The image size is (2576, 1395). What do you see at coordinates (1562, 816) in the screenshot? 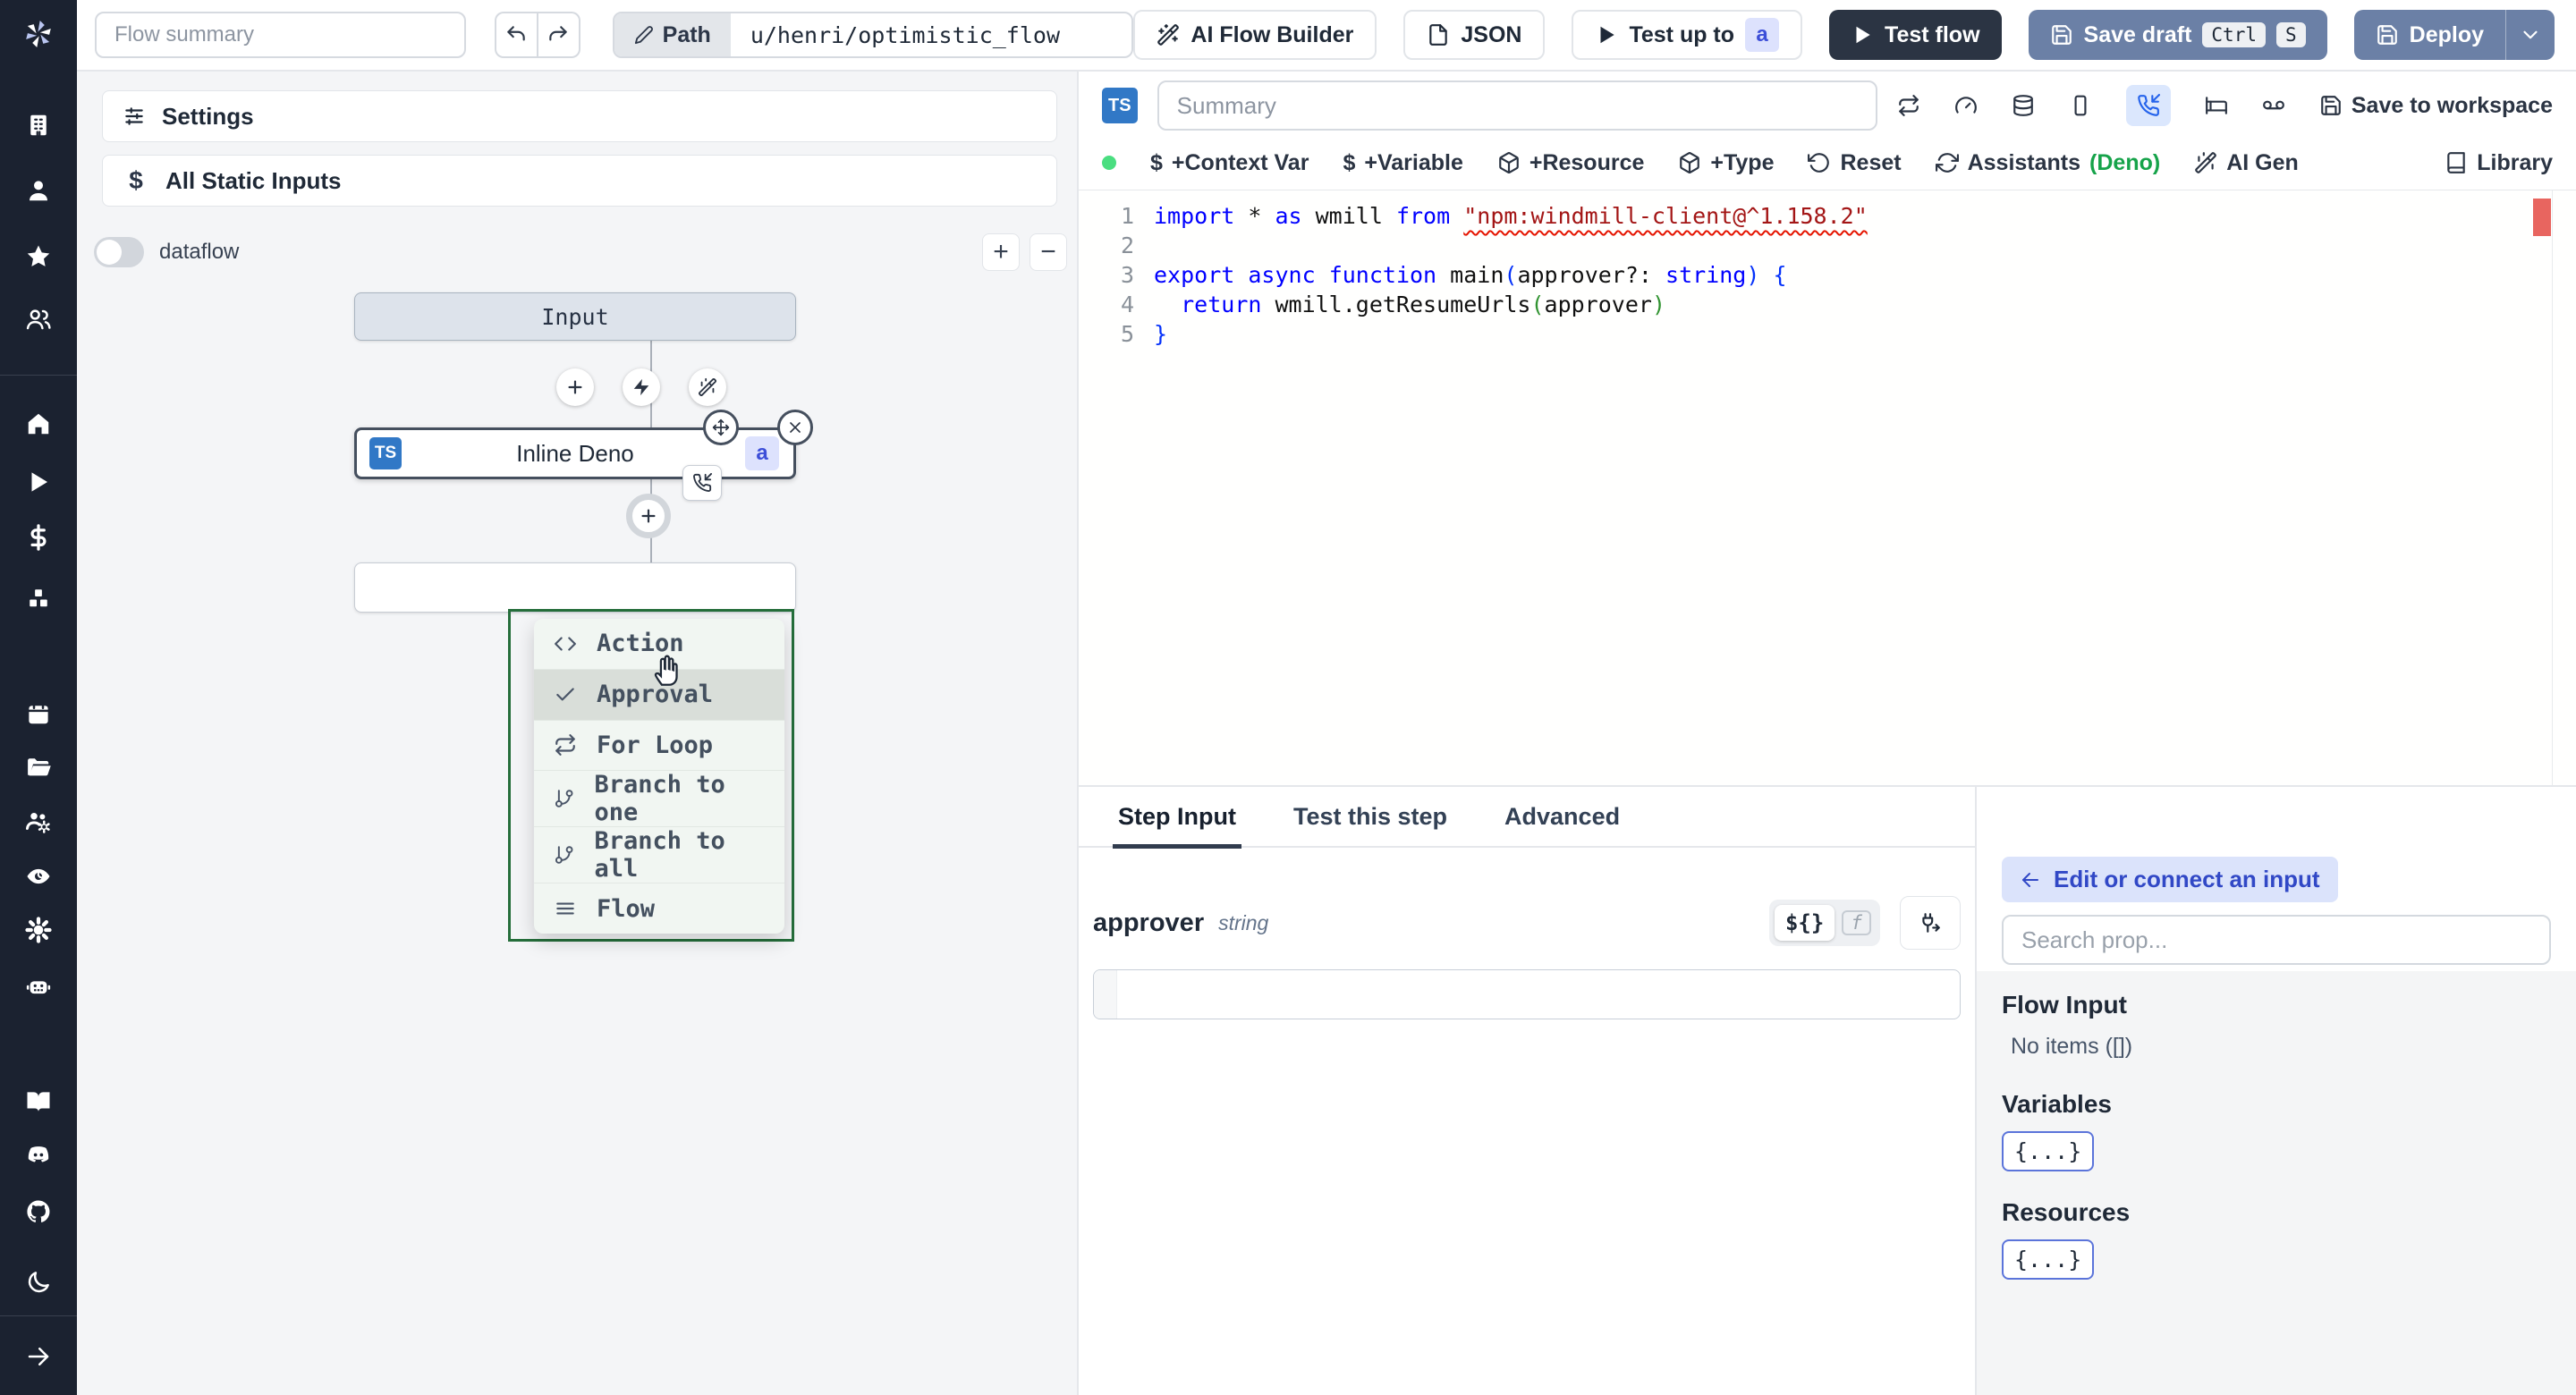
I see `tab-advanced: Advanced` at bounding box center [1562, 816].